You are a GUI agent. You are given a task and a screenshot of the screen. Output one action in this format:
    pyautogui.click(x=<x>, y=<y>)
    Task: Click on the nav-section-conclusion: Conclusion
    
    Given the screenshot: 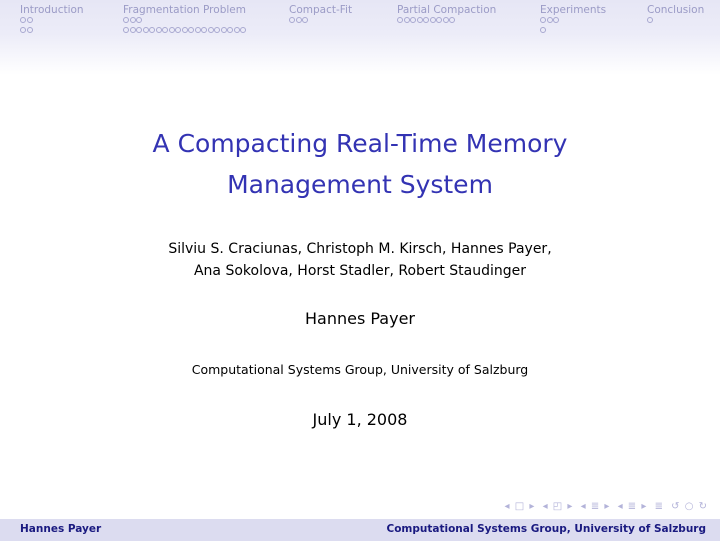 What is the action you would take?
    pyautogui.click(x=675, y=15)
    